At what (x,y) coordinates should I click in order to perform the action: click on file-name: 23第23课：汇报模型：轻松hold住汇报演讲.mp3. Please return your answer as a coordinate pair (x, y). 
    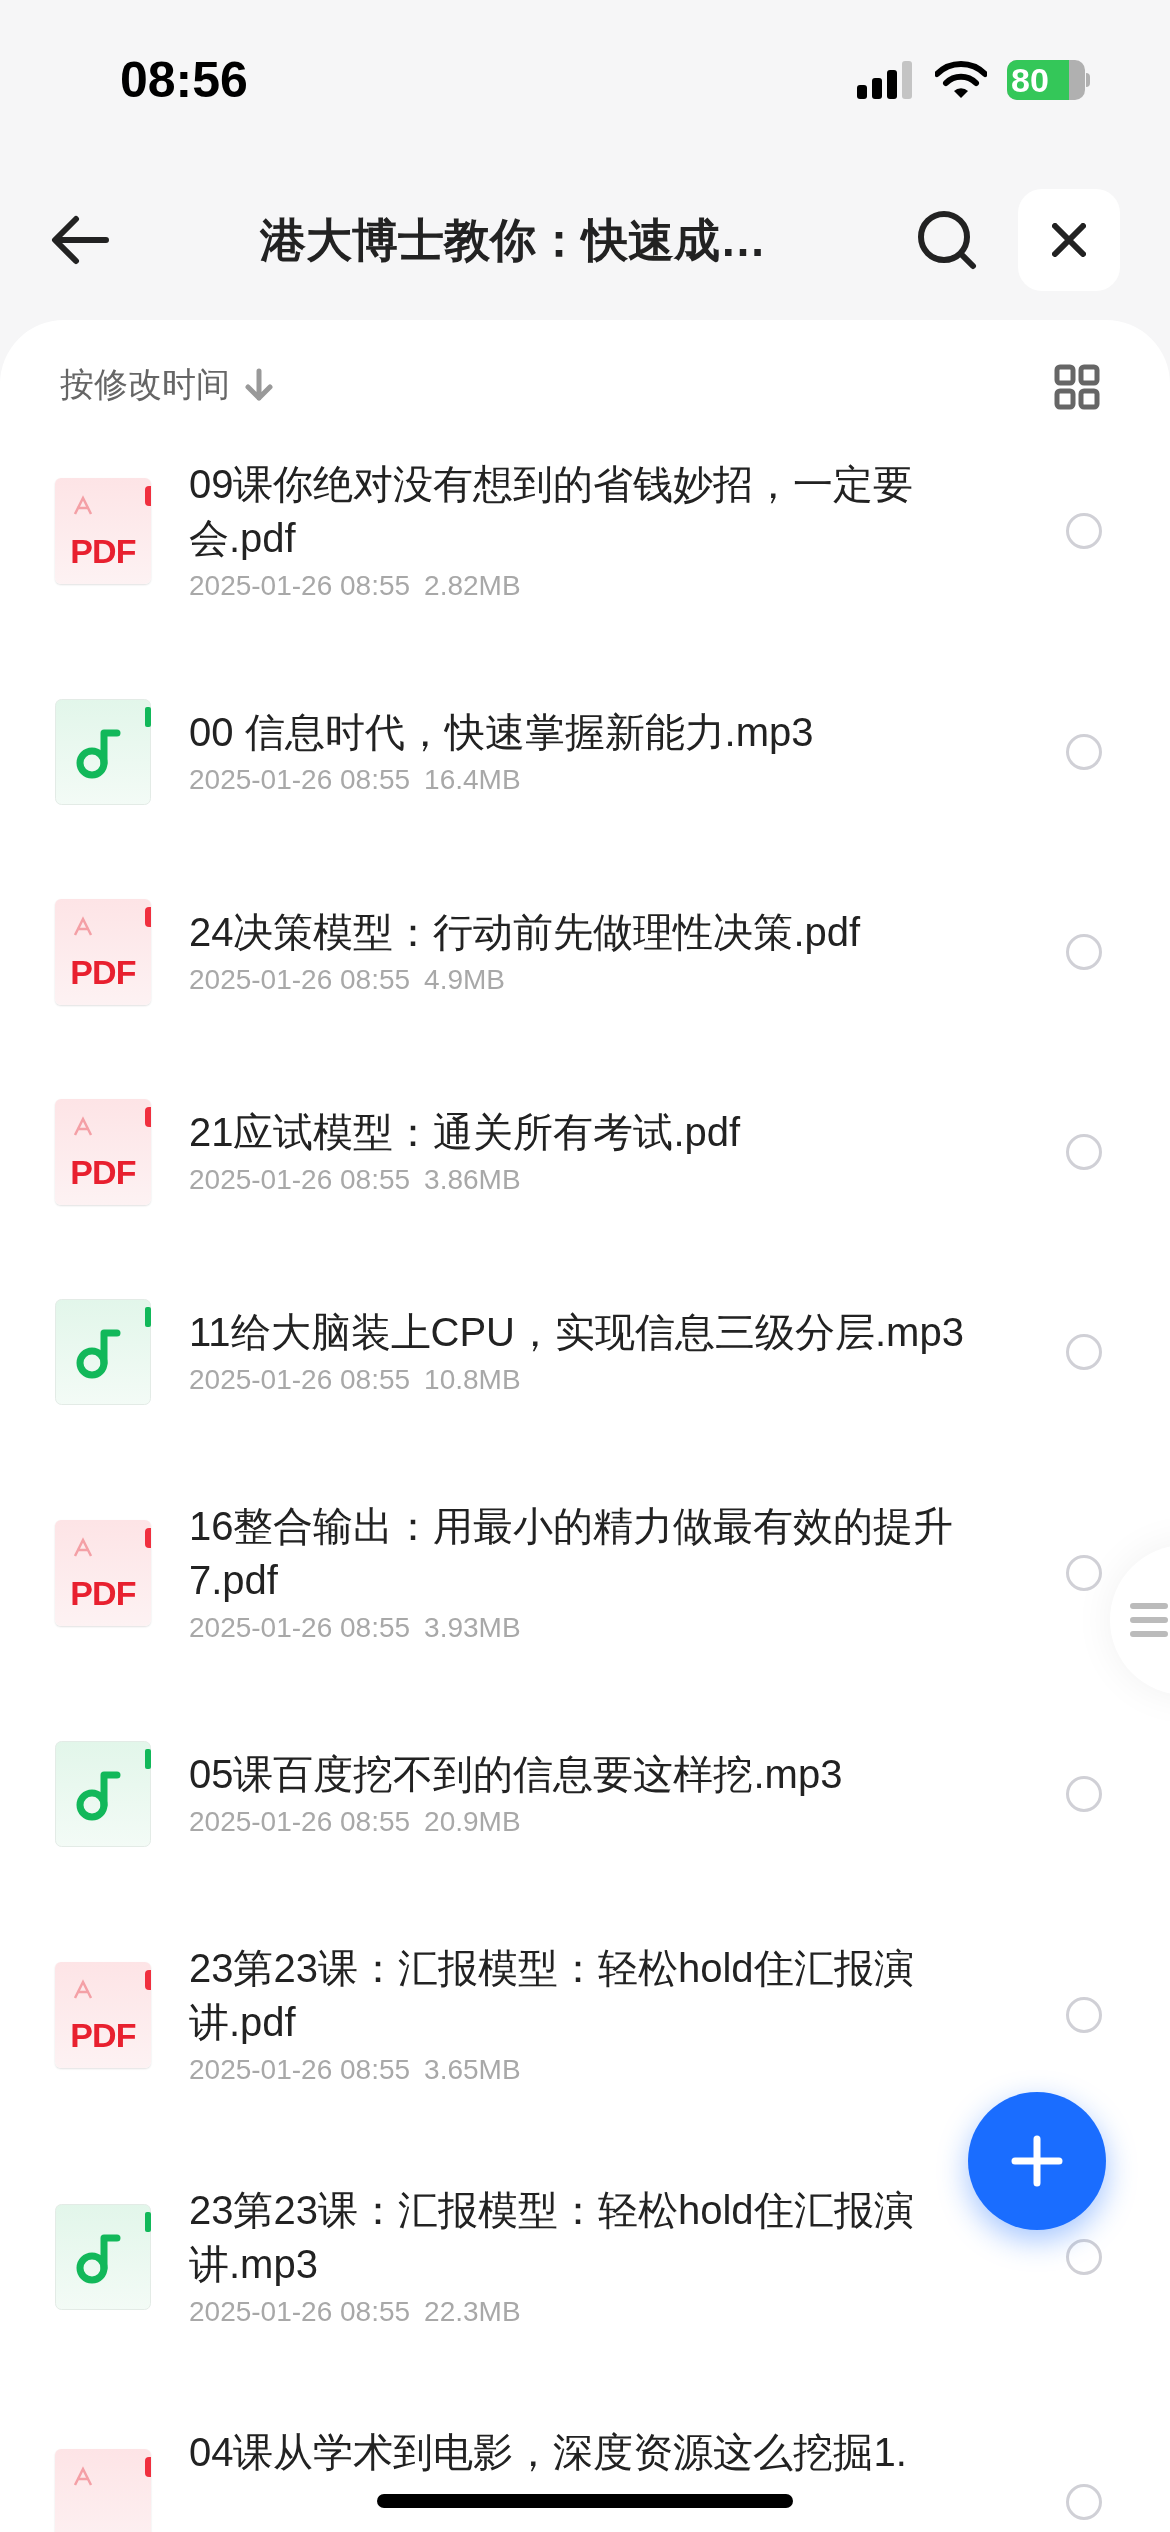
    Looking at the image, I should click on (577, 2237).